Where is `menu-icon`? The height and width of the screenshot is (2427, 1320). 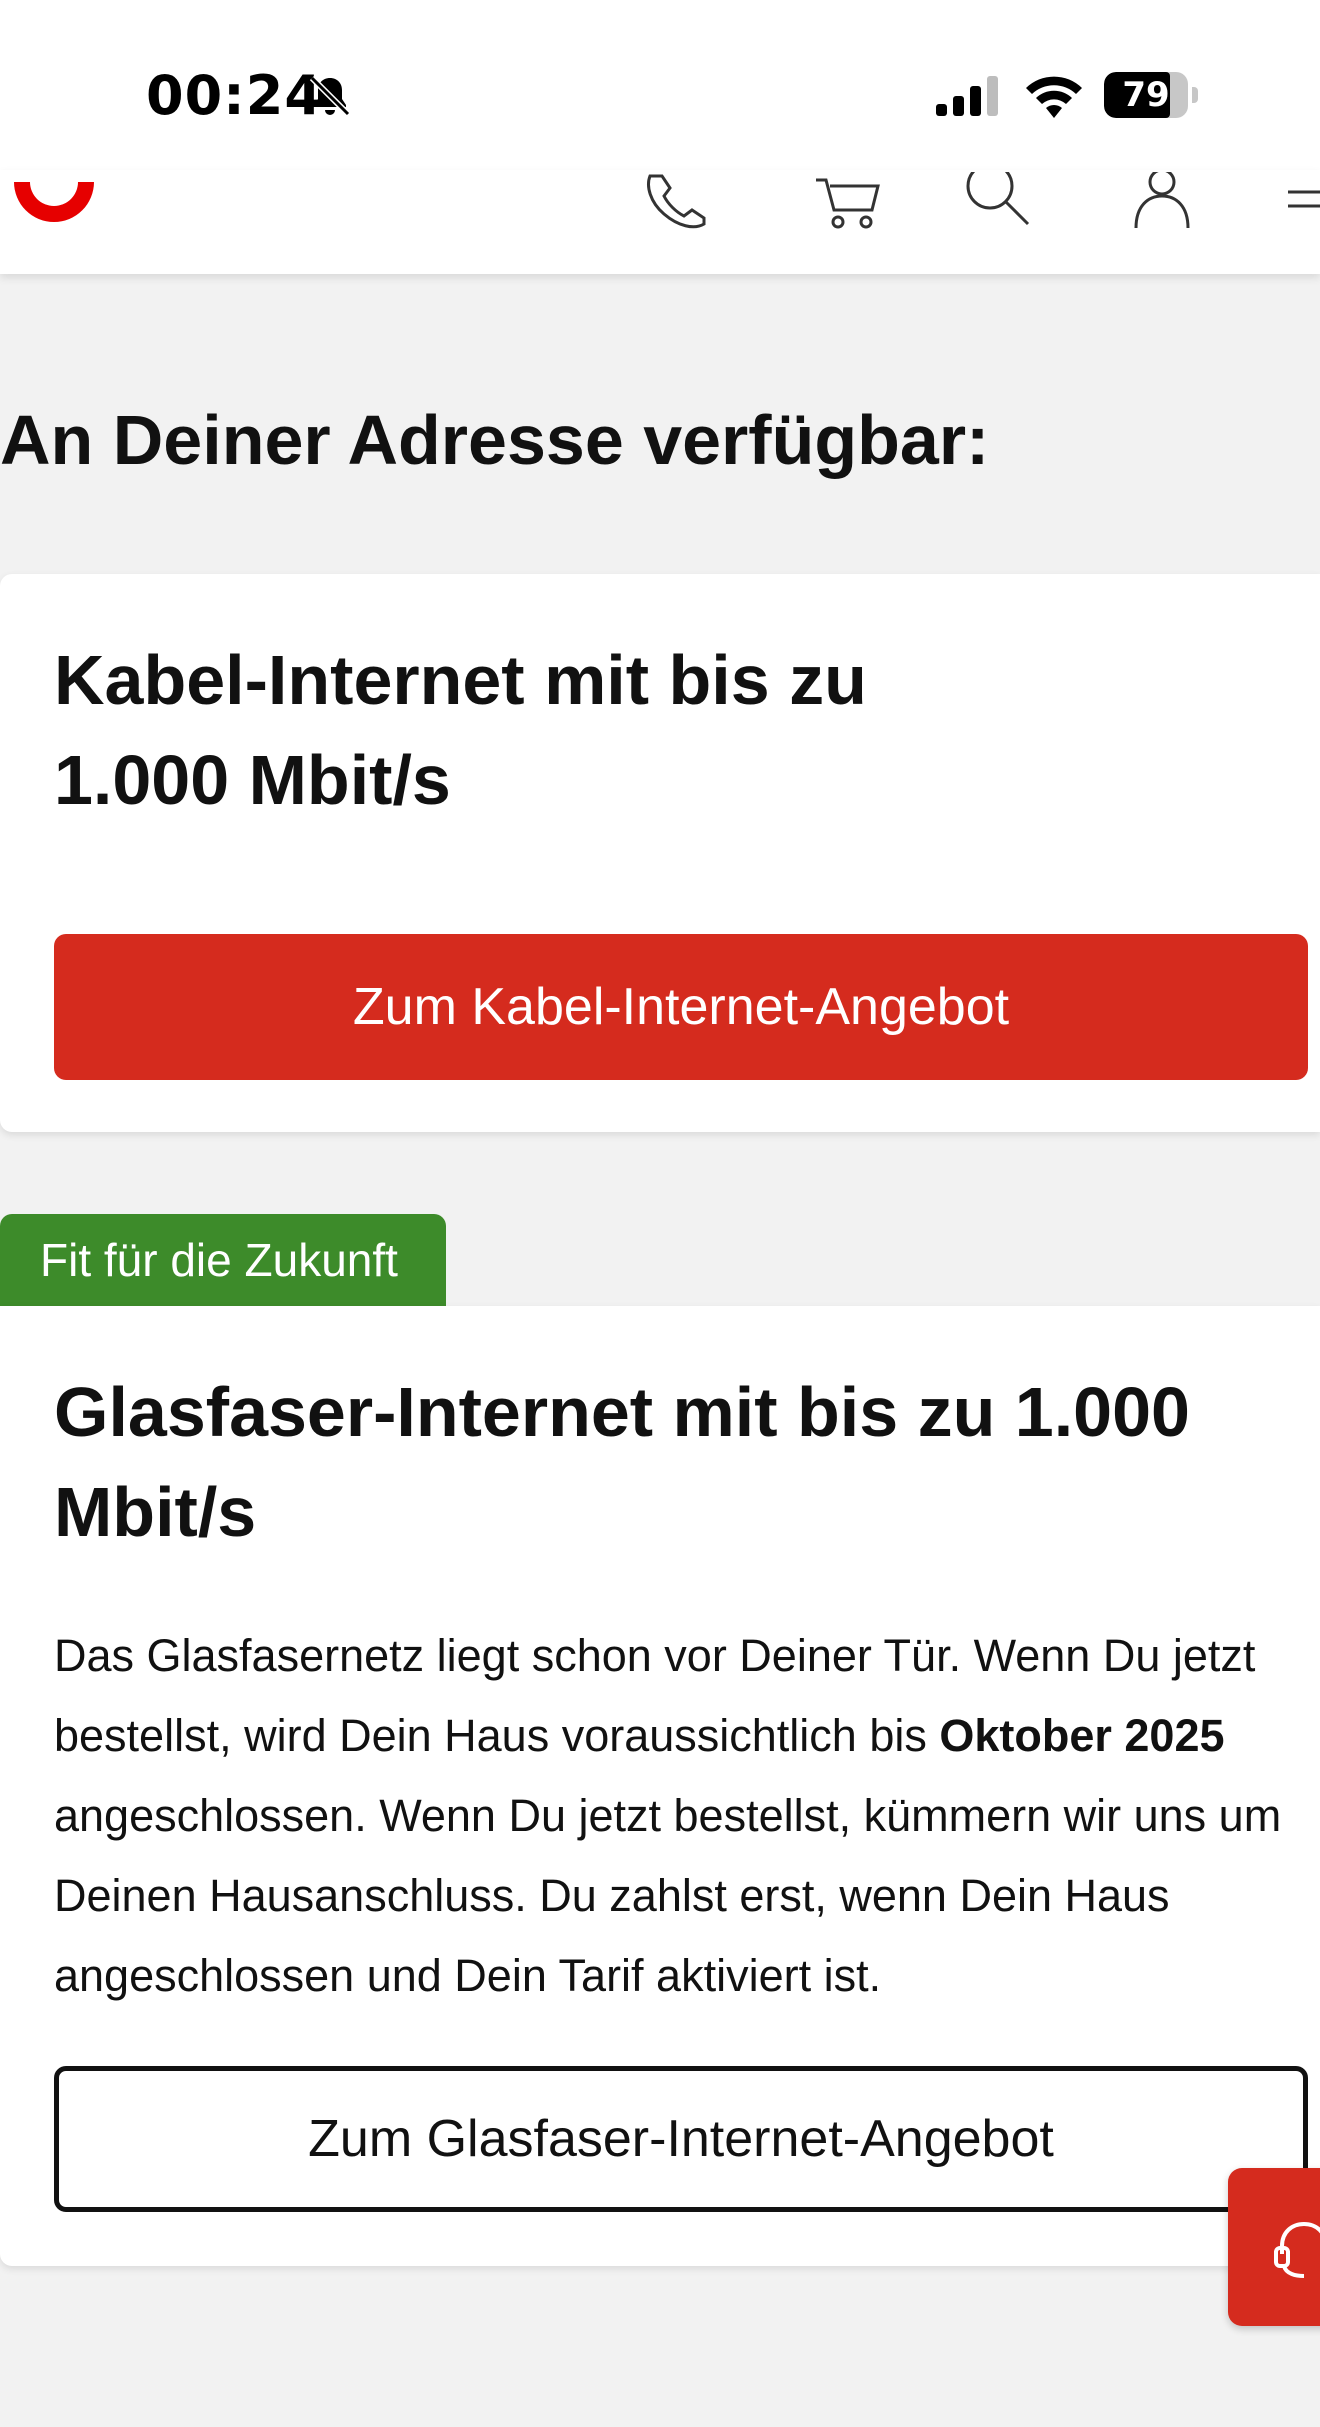
menu-icon is located at coordinates (1300, 202).